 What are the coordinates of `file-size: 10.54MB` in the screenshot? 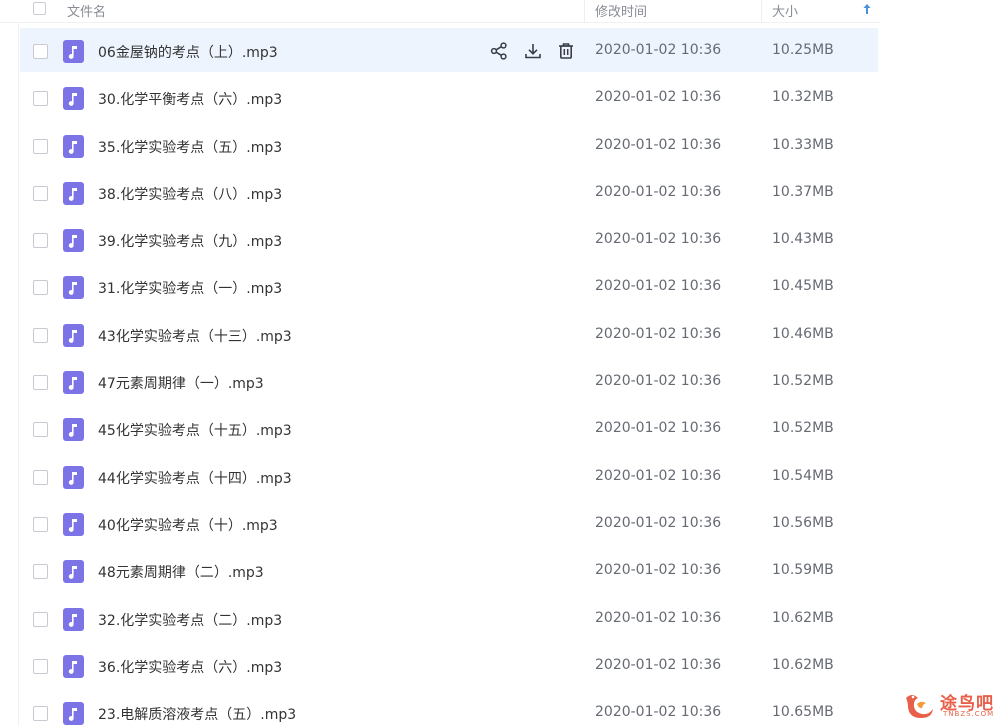 It's located at (803, 475).